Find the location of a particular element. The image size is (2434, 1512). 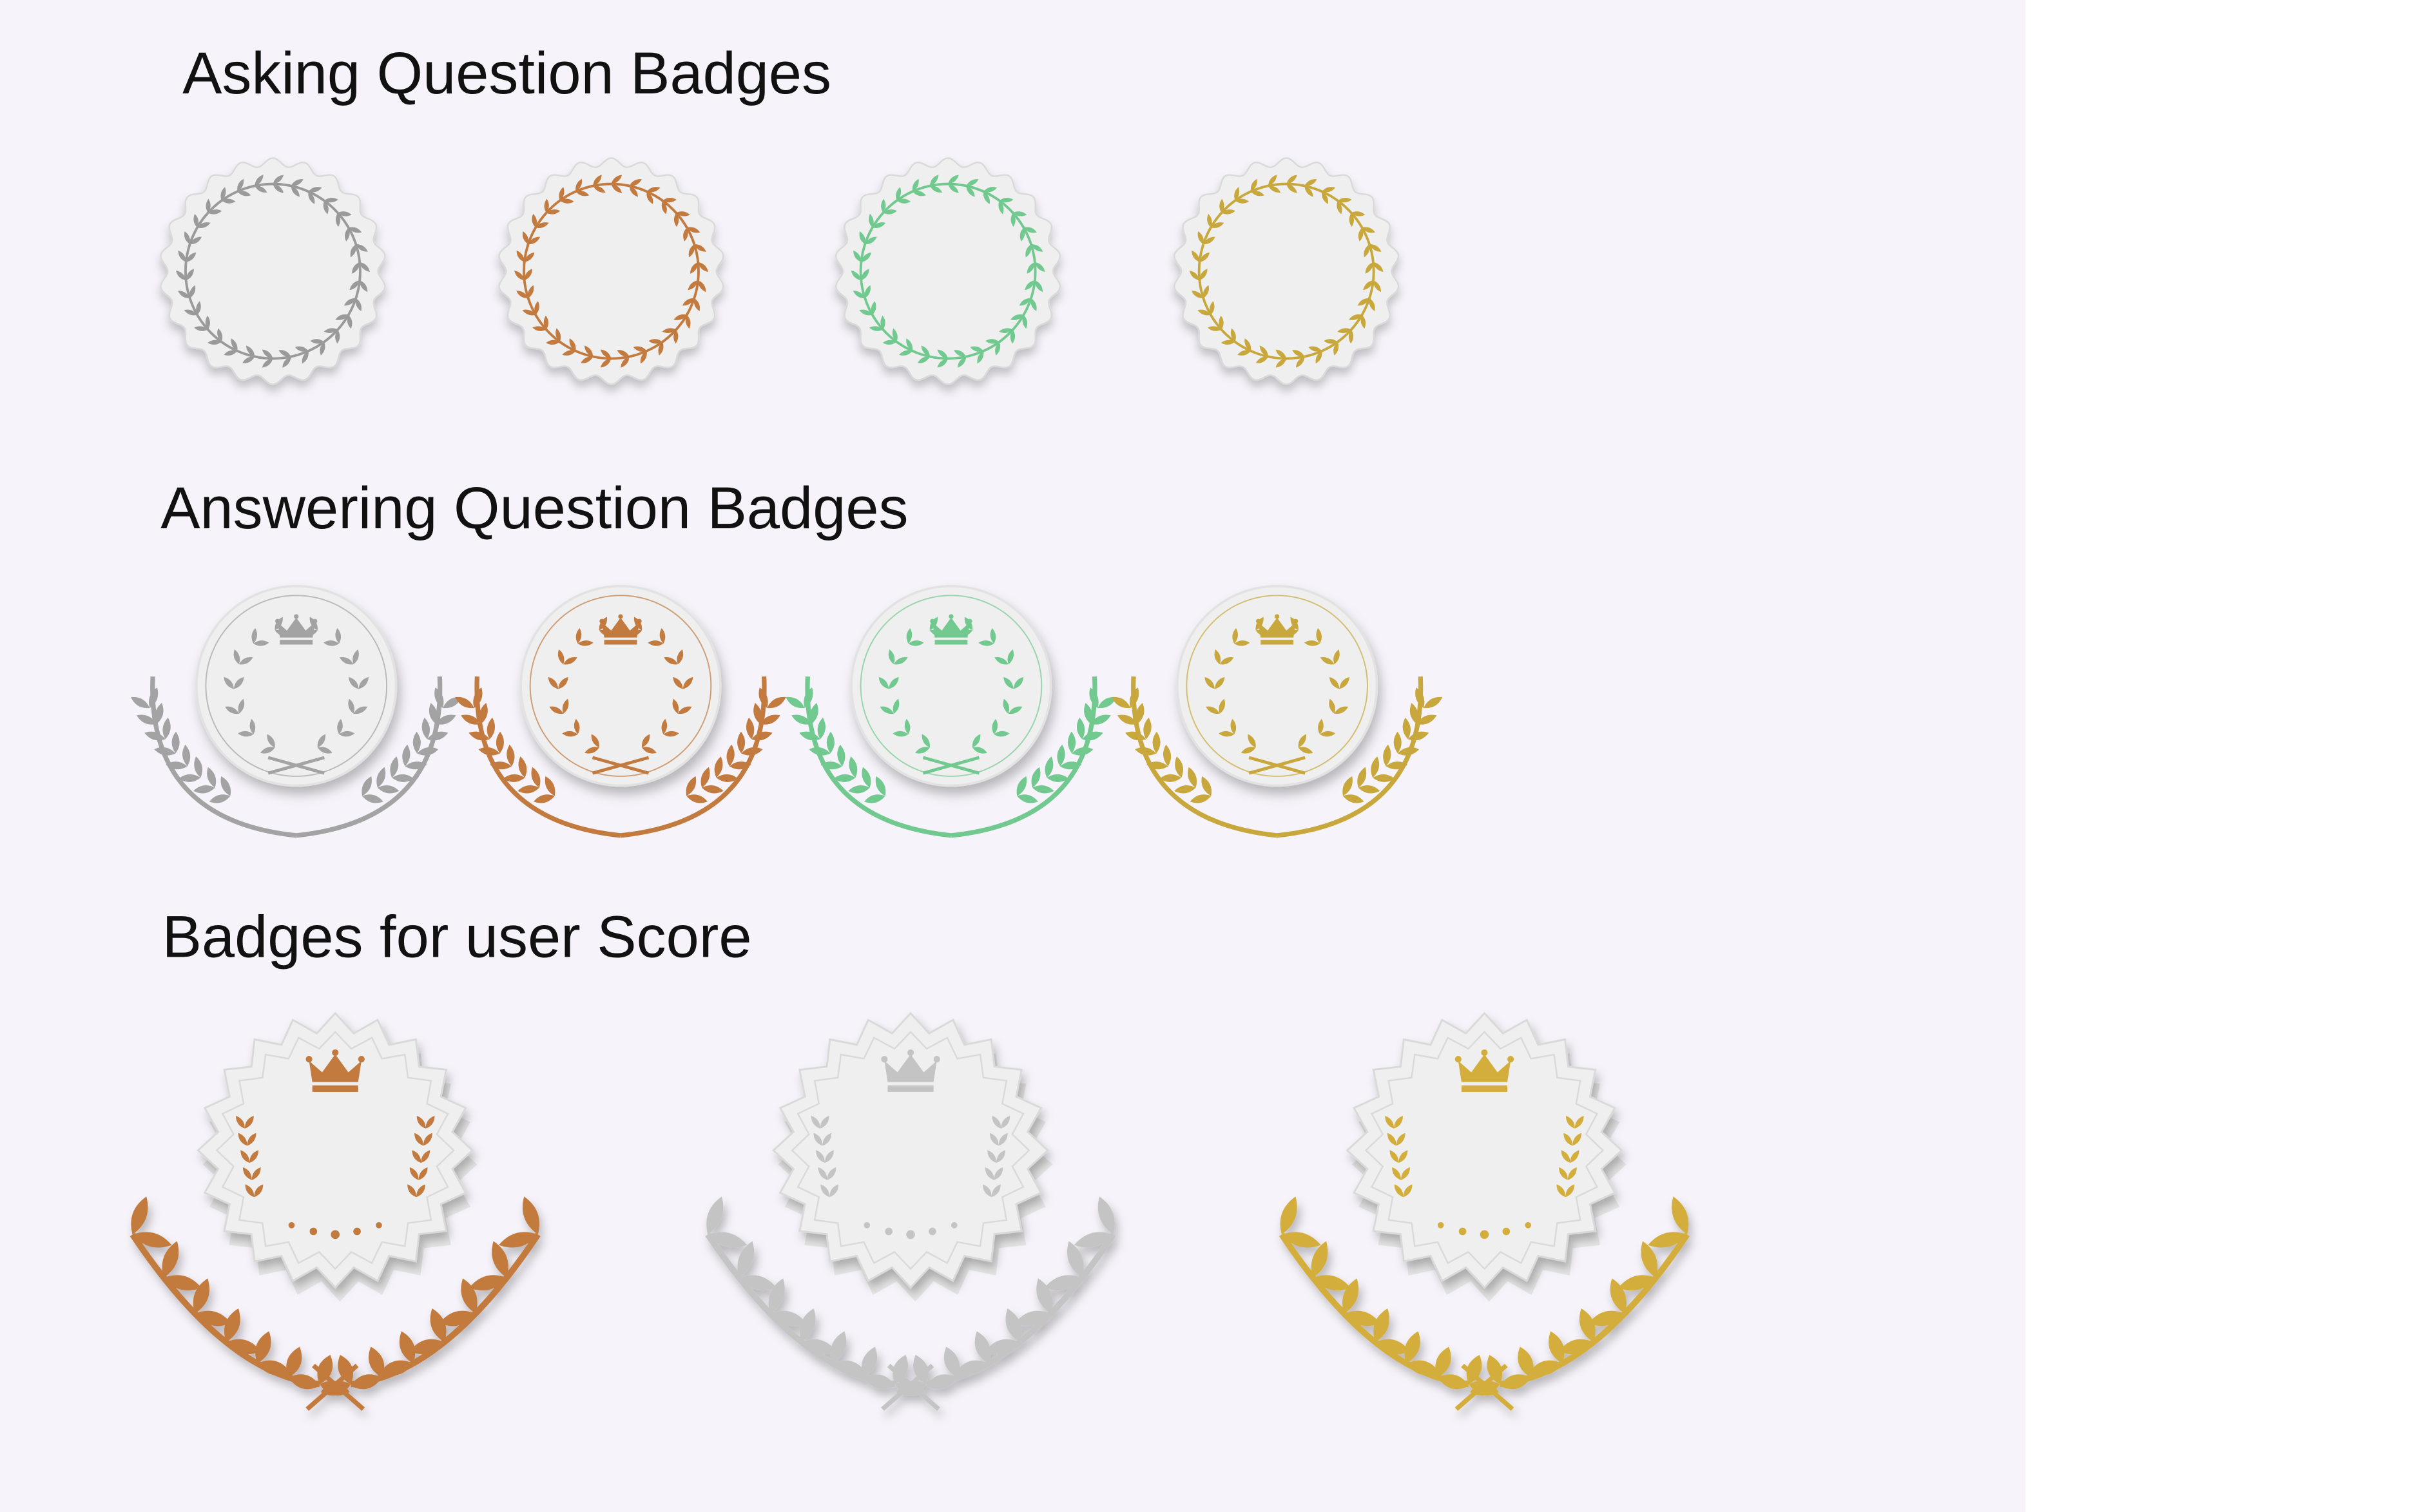

asking-badge-bronze is located at coordinates (611, 271).